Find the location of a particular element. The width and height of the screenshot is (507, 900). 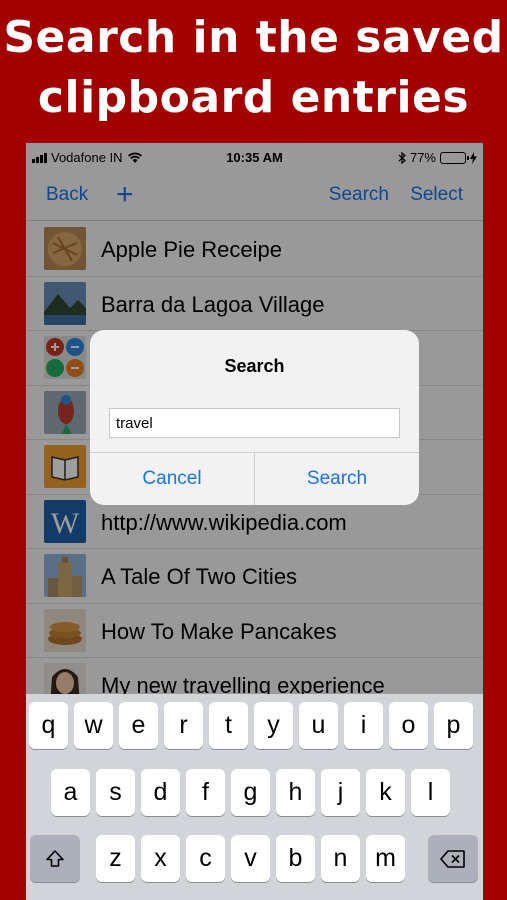

key-s: s is located at coordinates (115, 792).